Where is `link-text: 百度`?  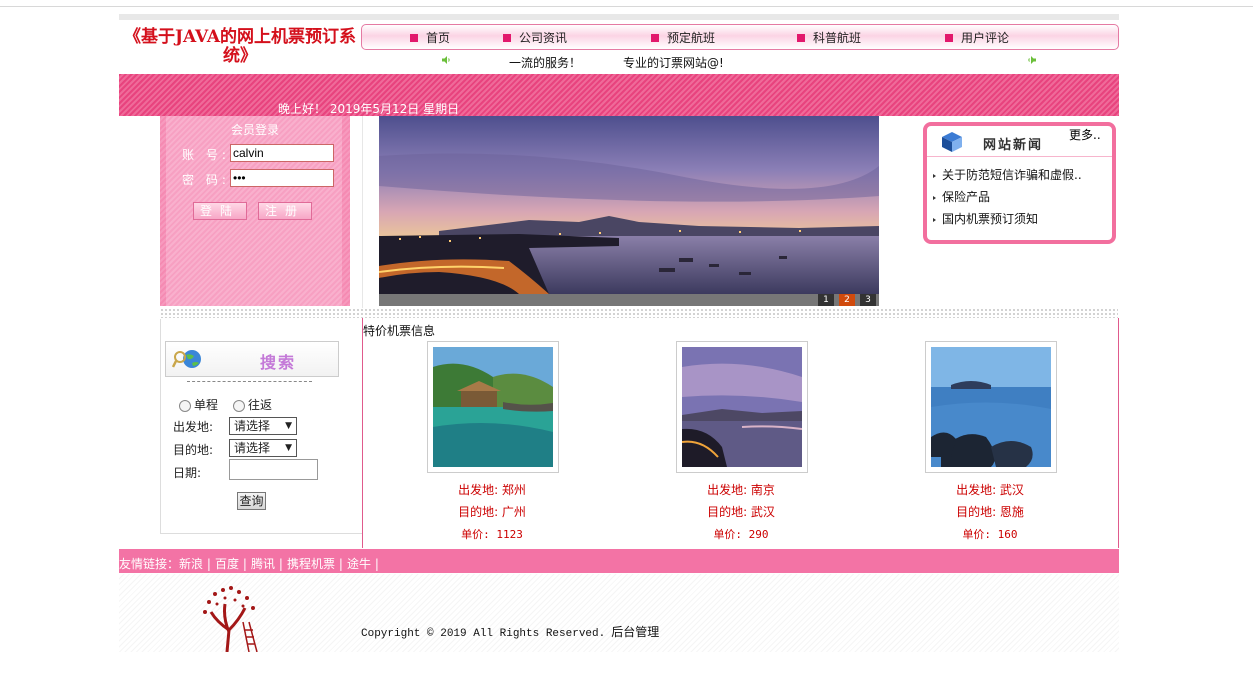
link-text: 百度 is located at coordinates (227, 564).